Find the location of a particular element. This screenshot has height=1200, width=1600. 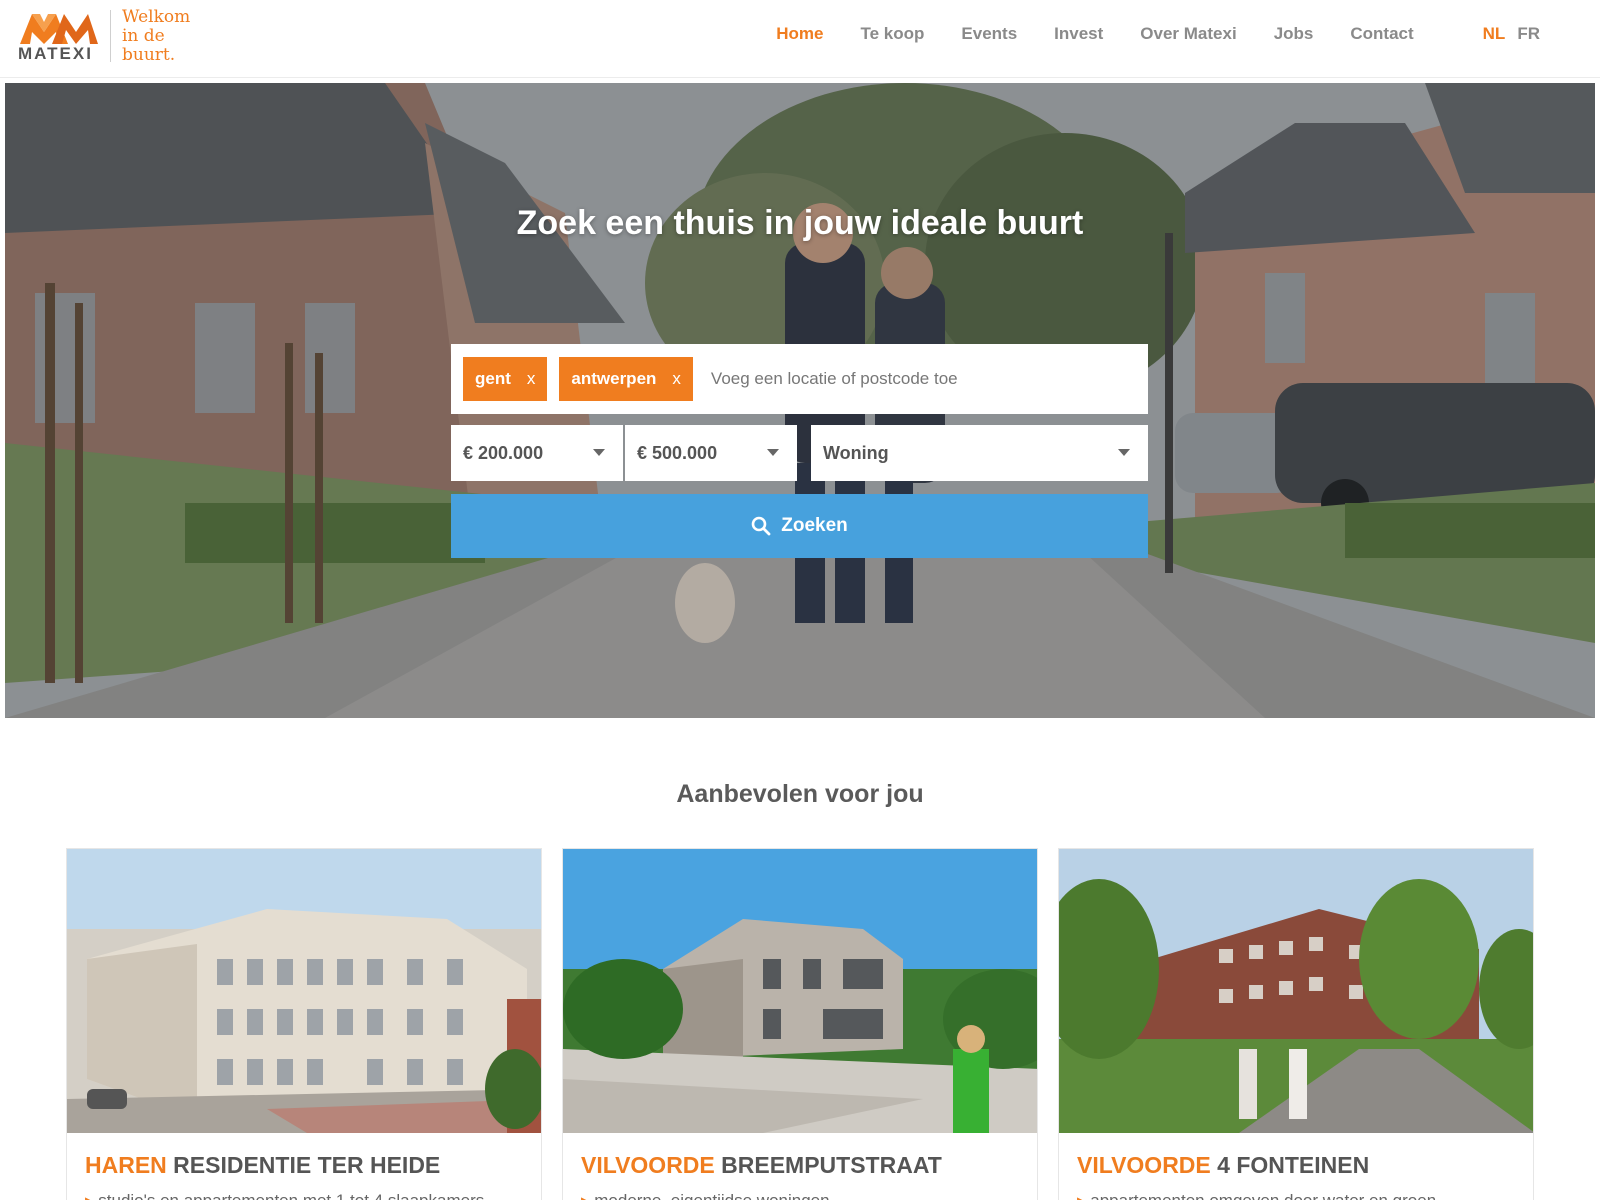

tagline-line: buurt. is located at coordinates (149, 55).